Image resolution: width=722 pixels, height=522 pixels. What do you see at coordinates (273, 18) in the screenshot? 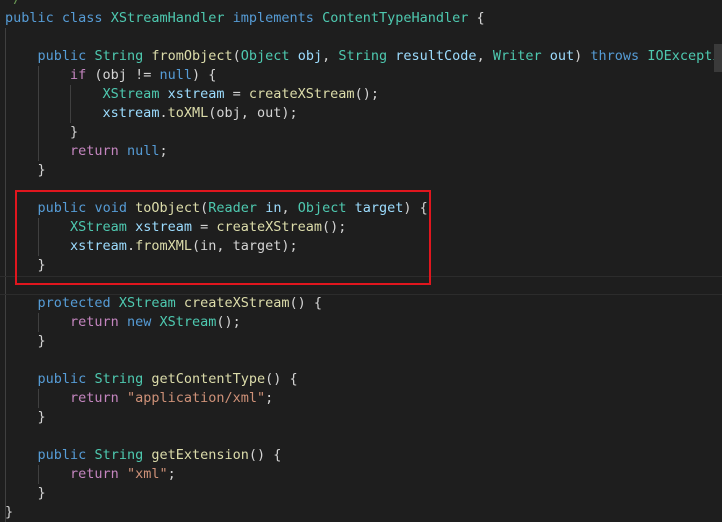
I see `code-token: implements` at bounding box center [273, 18].